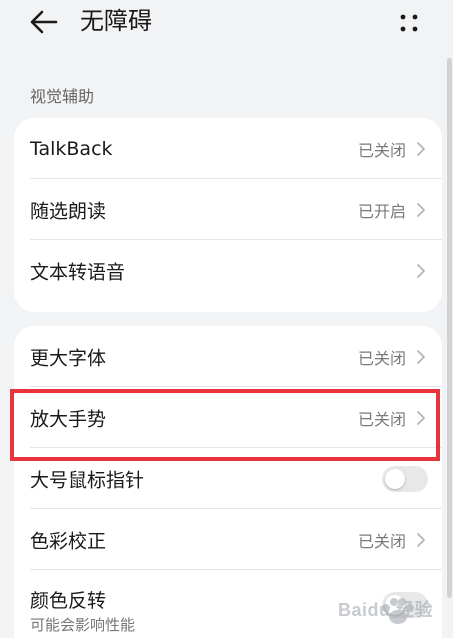 This screenshot has height=638, width=453. I want to click on app-header: 无障碍, so click(226, 24).